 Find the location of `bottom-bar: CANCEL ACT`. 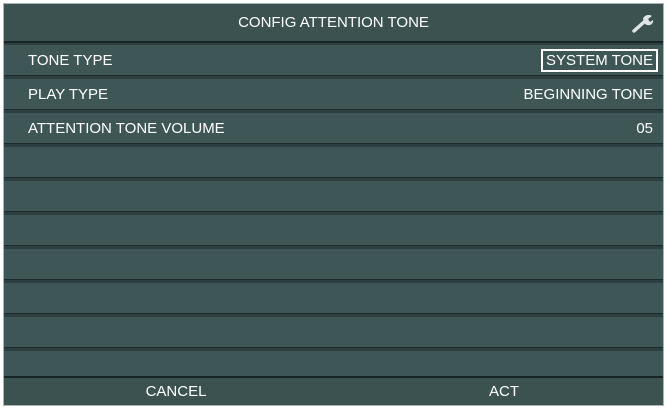

bottom-bar: CANCEL ACT is located at coordinates (333, 390).